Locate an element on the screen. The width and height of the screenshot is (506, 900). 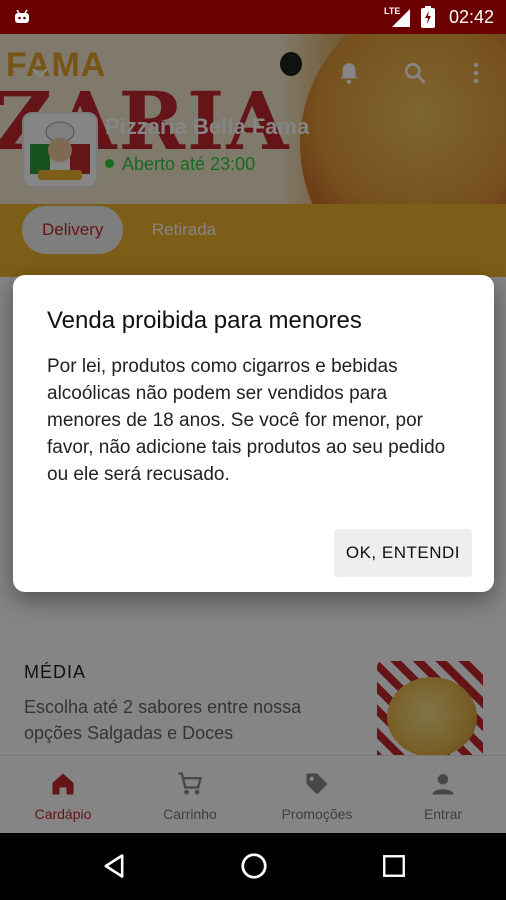
system-navigation-bar is located at coordinates (253, 866).